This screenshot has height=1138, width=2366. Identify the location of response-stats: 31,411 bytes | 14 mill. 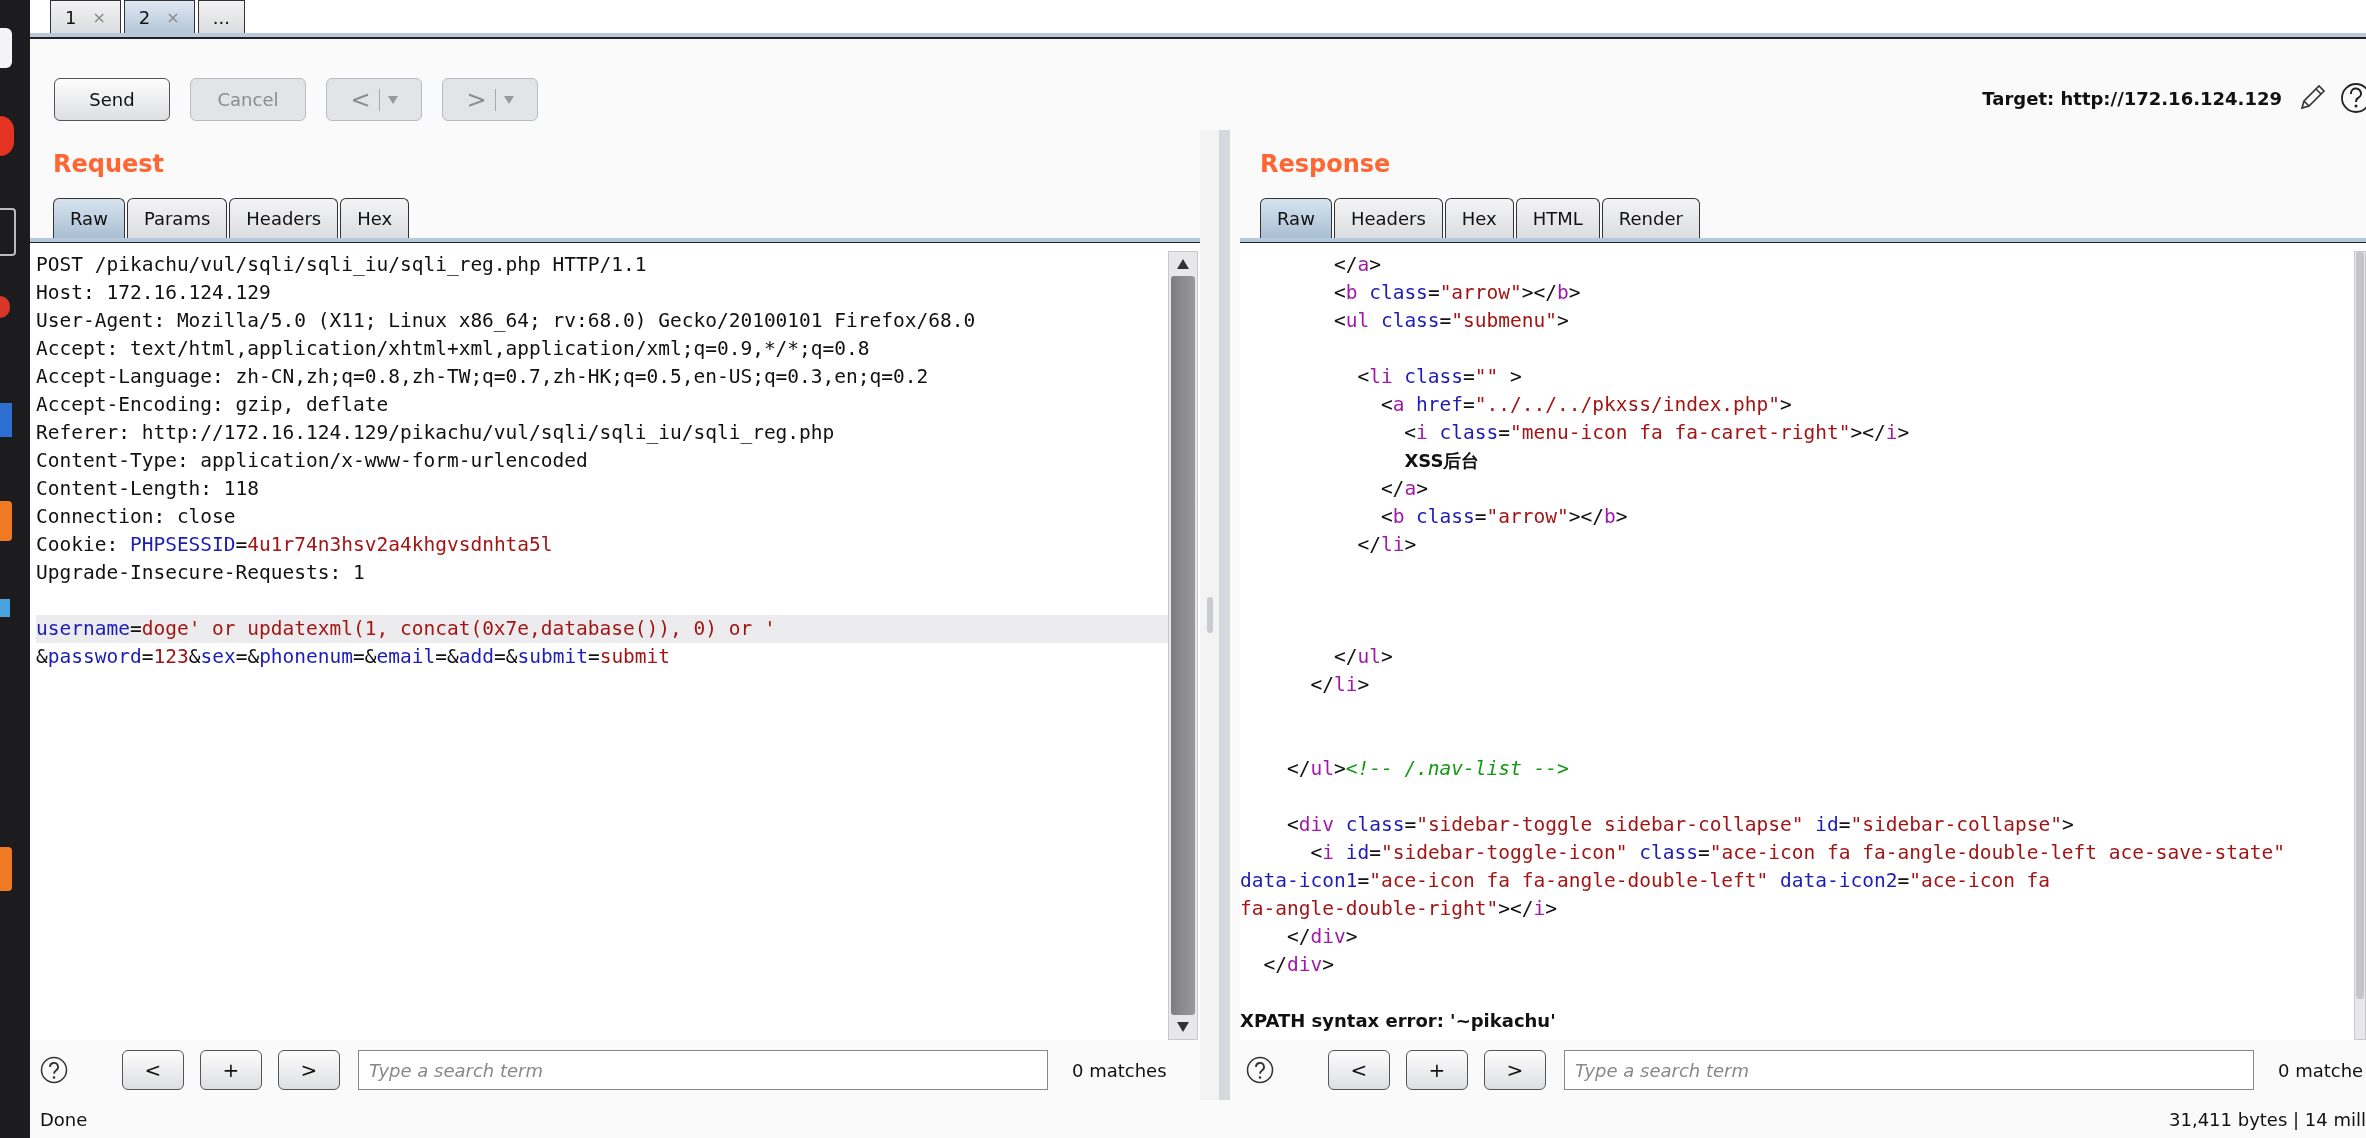
(2267, 1119).